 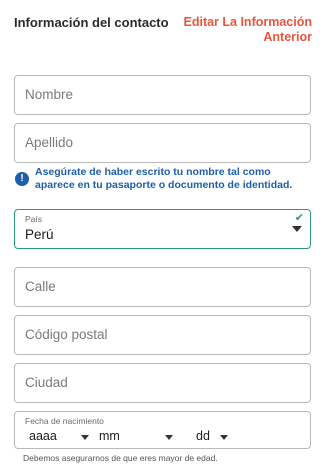 I want to click on day-value: dd, so click(x=203, y=436).